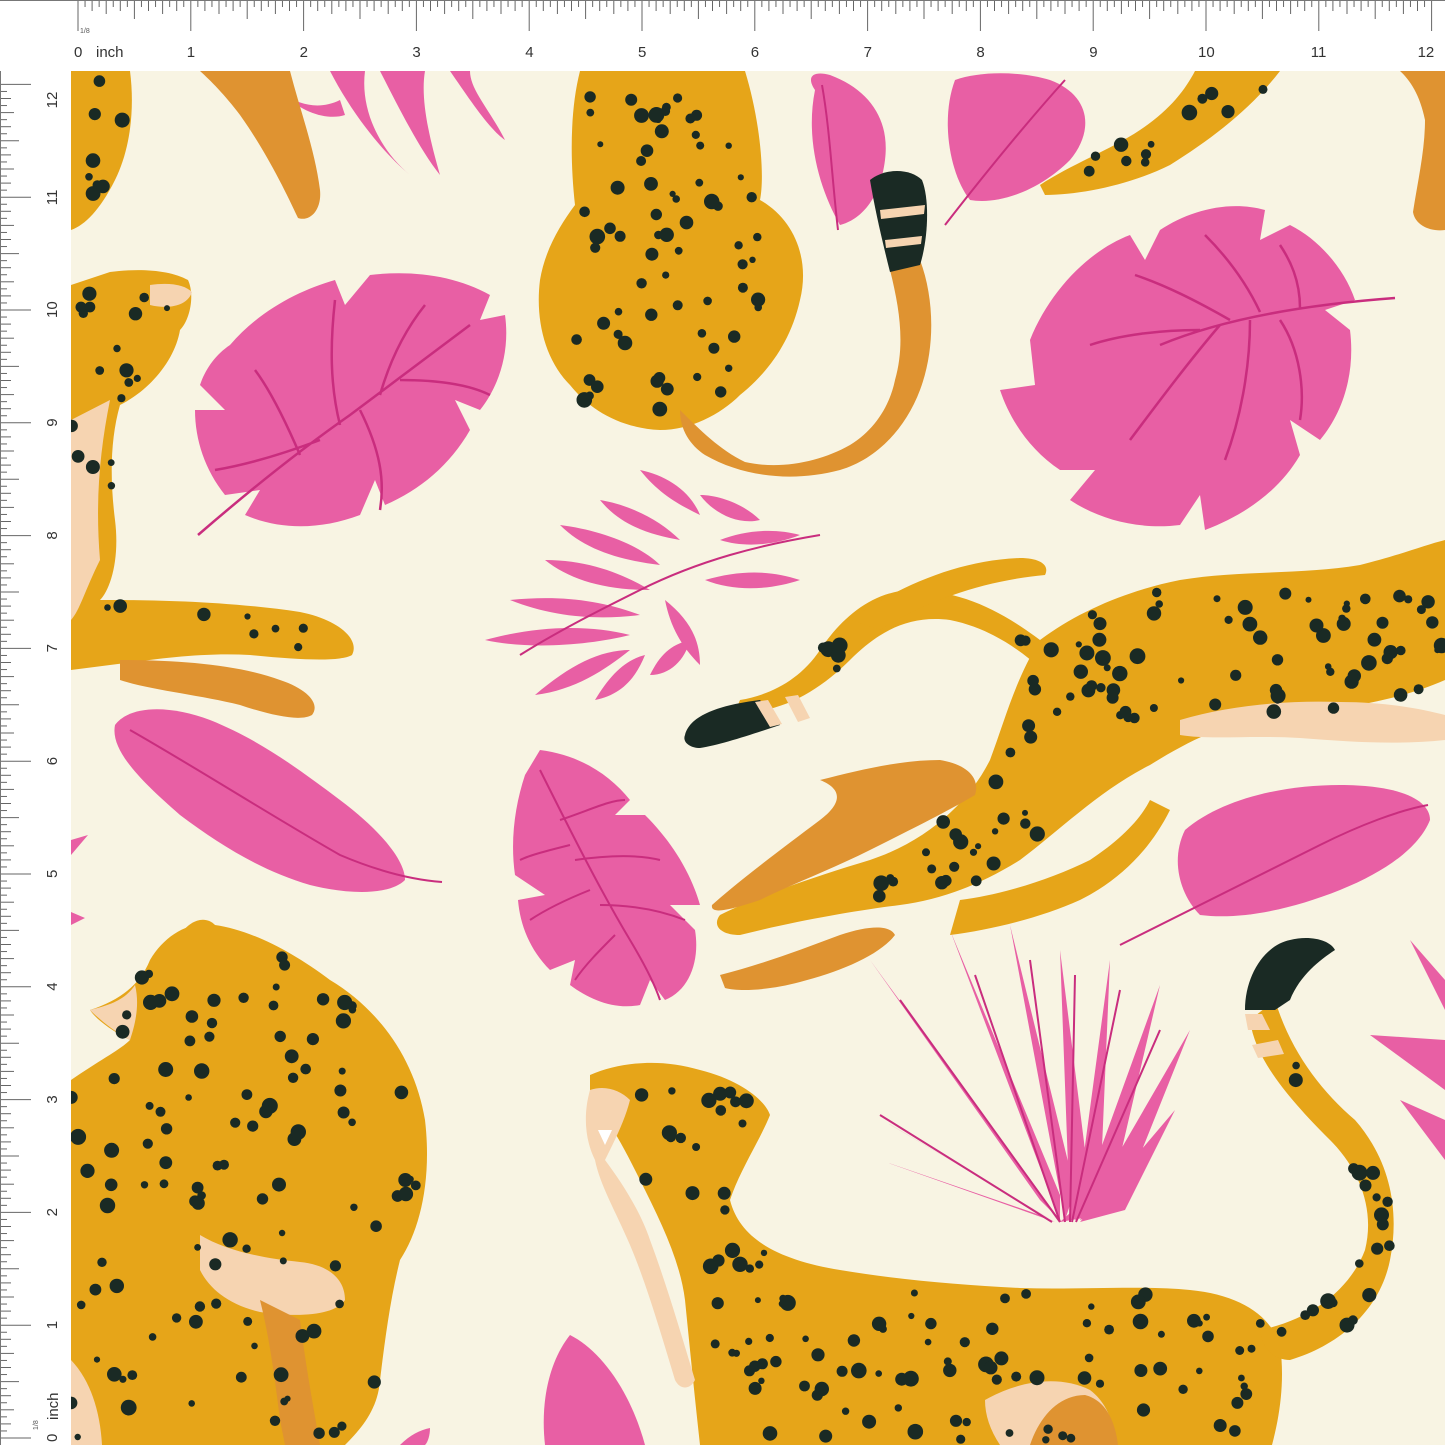  I want to click on top-ruler-number: 6, so click(755, 52).